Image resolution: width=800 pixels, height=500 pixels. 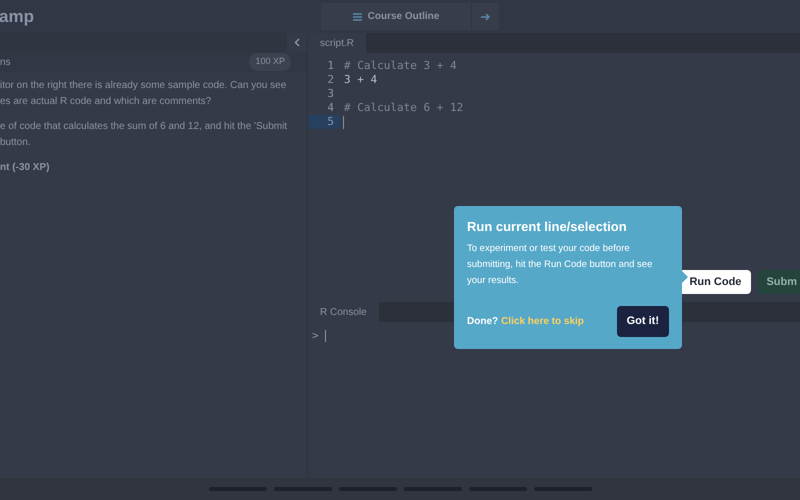 What do you see at coordinates (337, 43) in the screenshot?
I see `editor-tab: script.R` at bounding box center [337, 43].